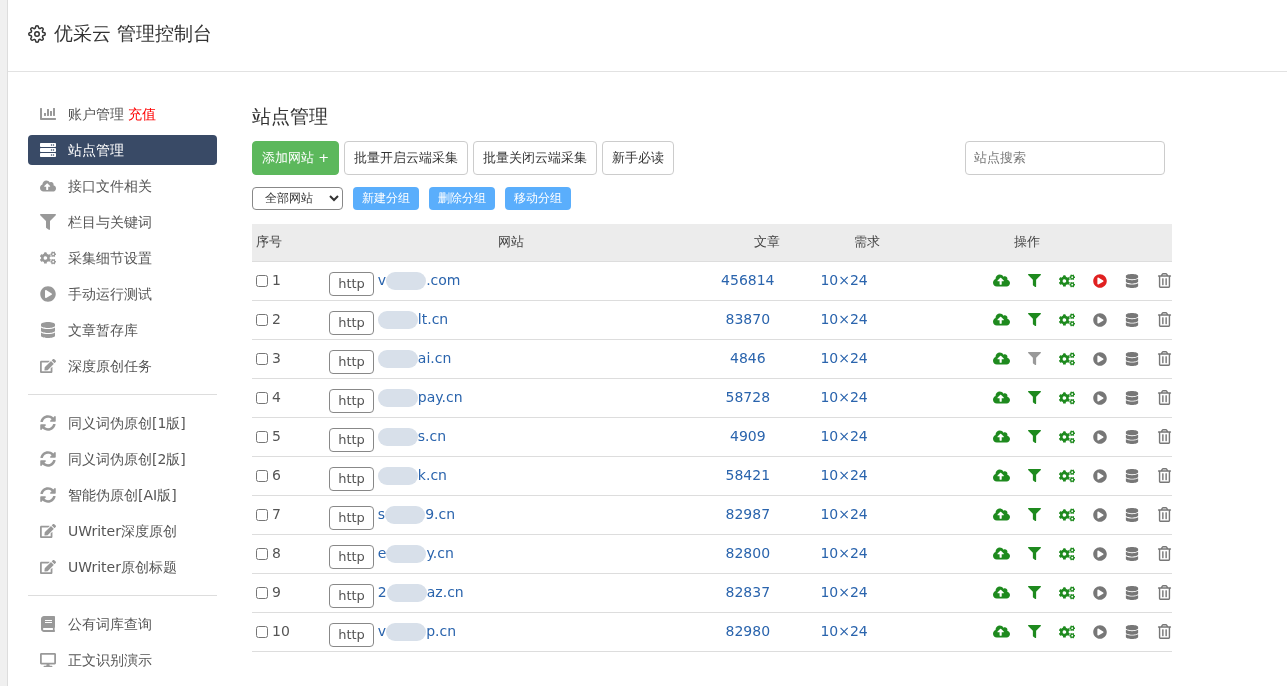  What do you see at coordinates (122, 459) in the screenshot?
I see `sidebar-item: 同义词伪原创[2版]` at bounding box center [122, 459].